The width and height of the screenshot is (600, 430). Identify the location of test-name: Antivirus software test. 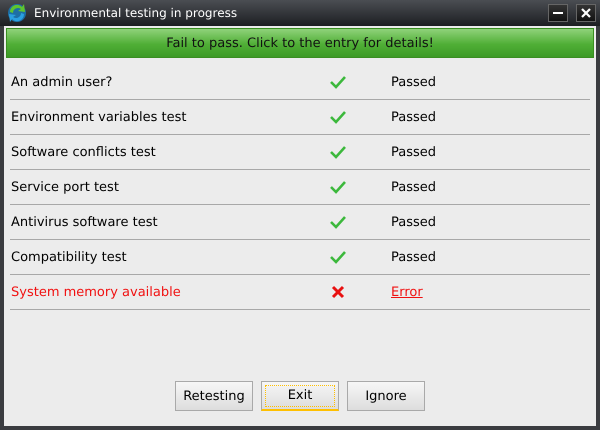
(84, 222).